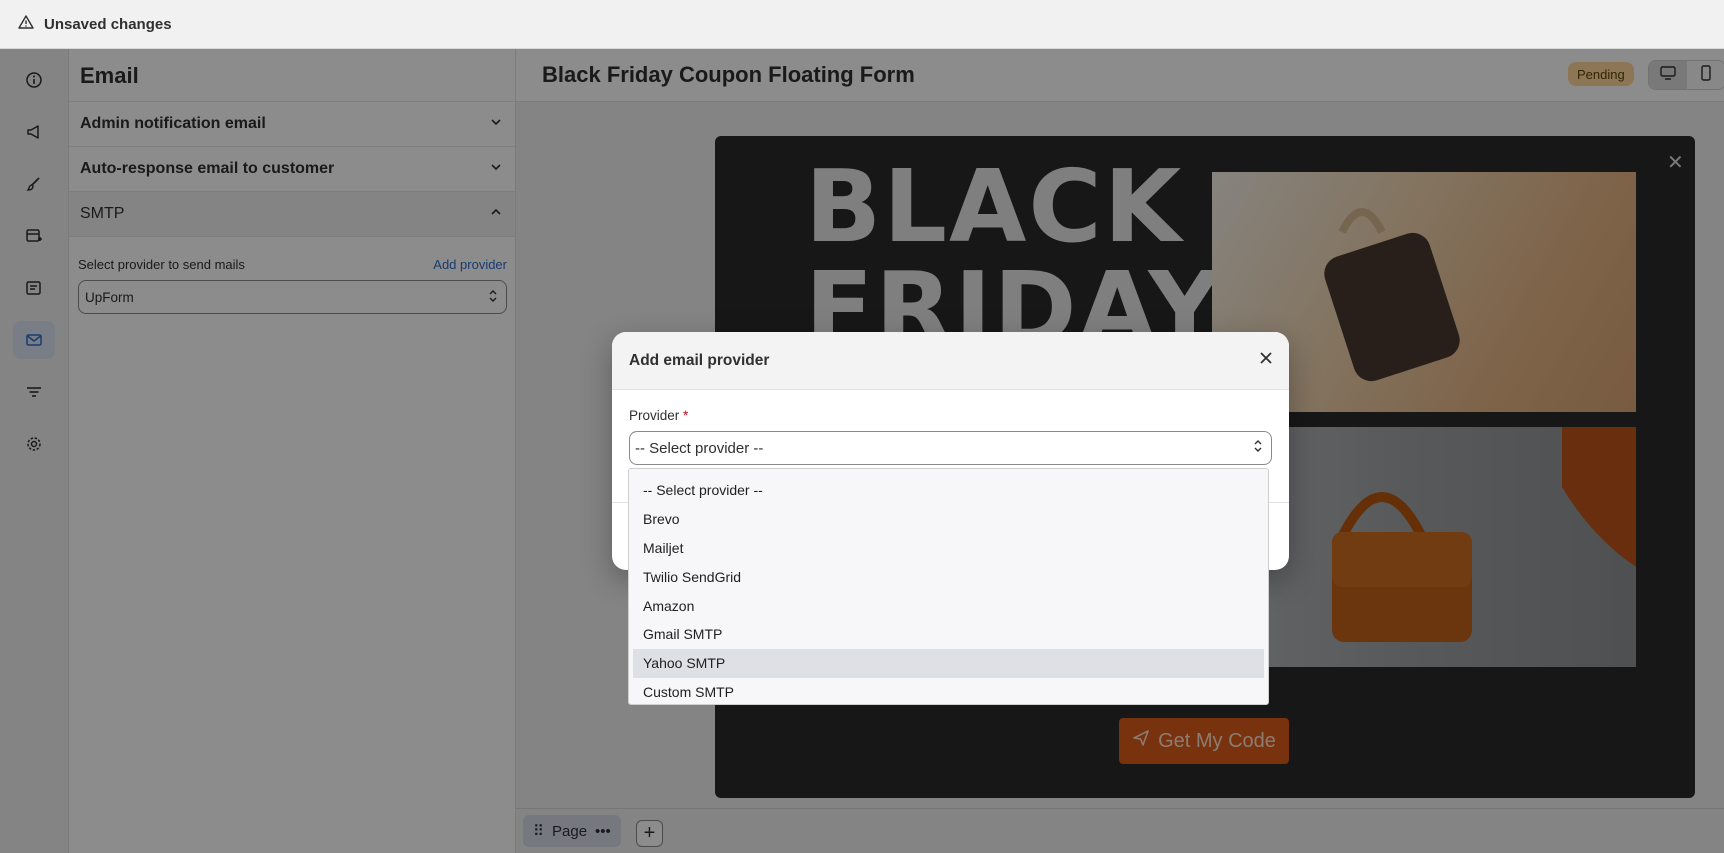 This screenshot has width=1724, height=853. What do you see at coordinates (862, 24) in the screenshot?
I see `unsaved-changes-bar: Unsaved changes` at bounding box center [862, 24].